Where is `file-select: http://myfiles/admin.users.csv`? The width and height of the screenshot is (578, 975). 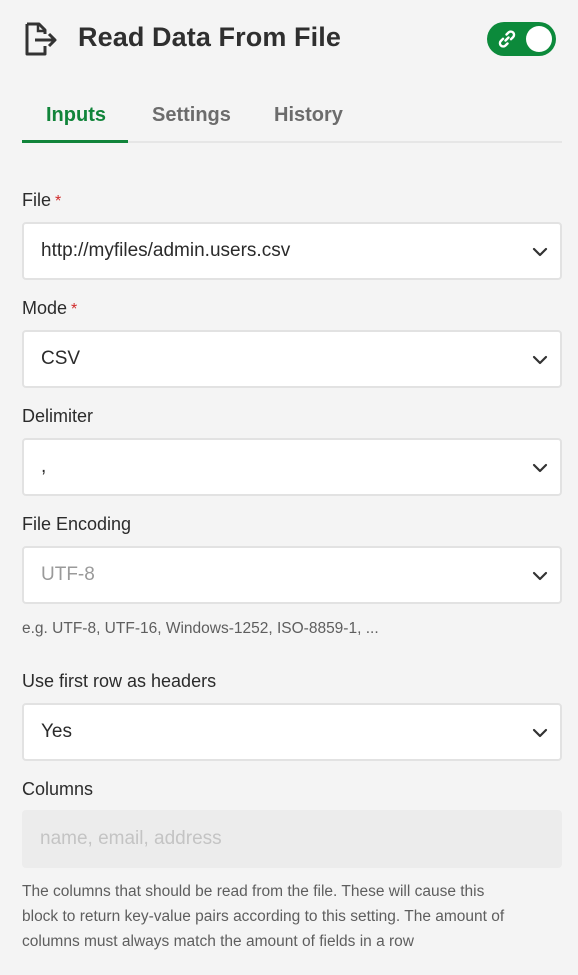 file-select: http://myfiles/admin.users.csv is located at coordinates (292, 251).